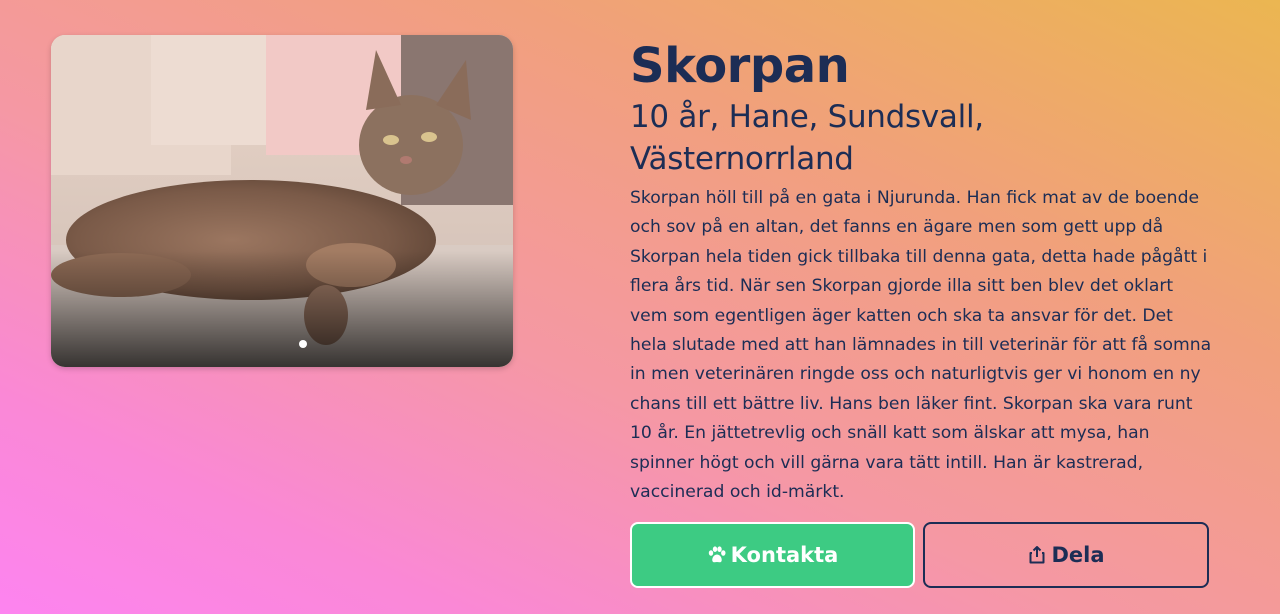 The height and width of the screenshot is (614, 1280). Describe the element at coordinates (807, 138) in the screenshot. I see `pet-meta: 10 år, Hane, Sundsvall, Västernorrland` at that location.